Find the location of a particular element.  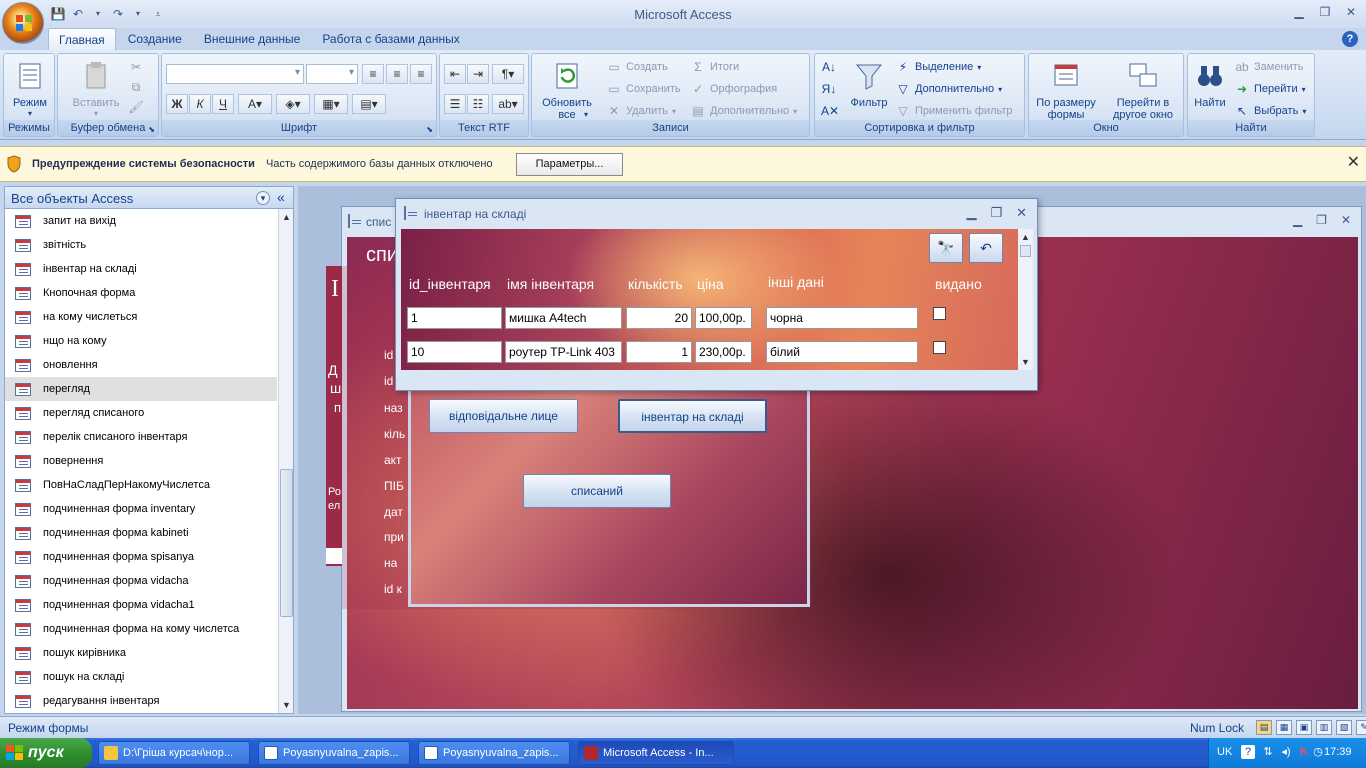

paste-button: Вставить ▾ is located at coordinates (96, 89).